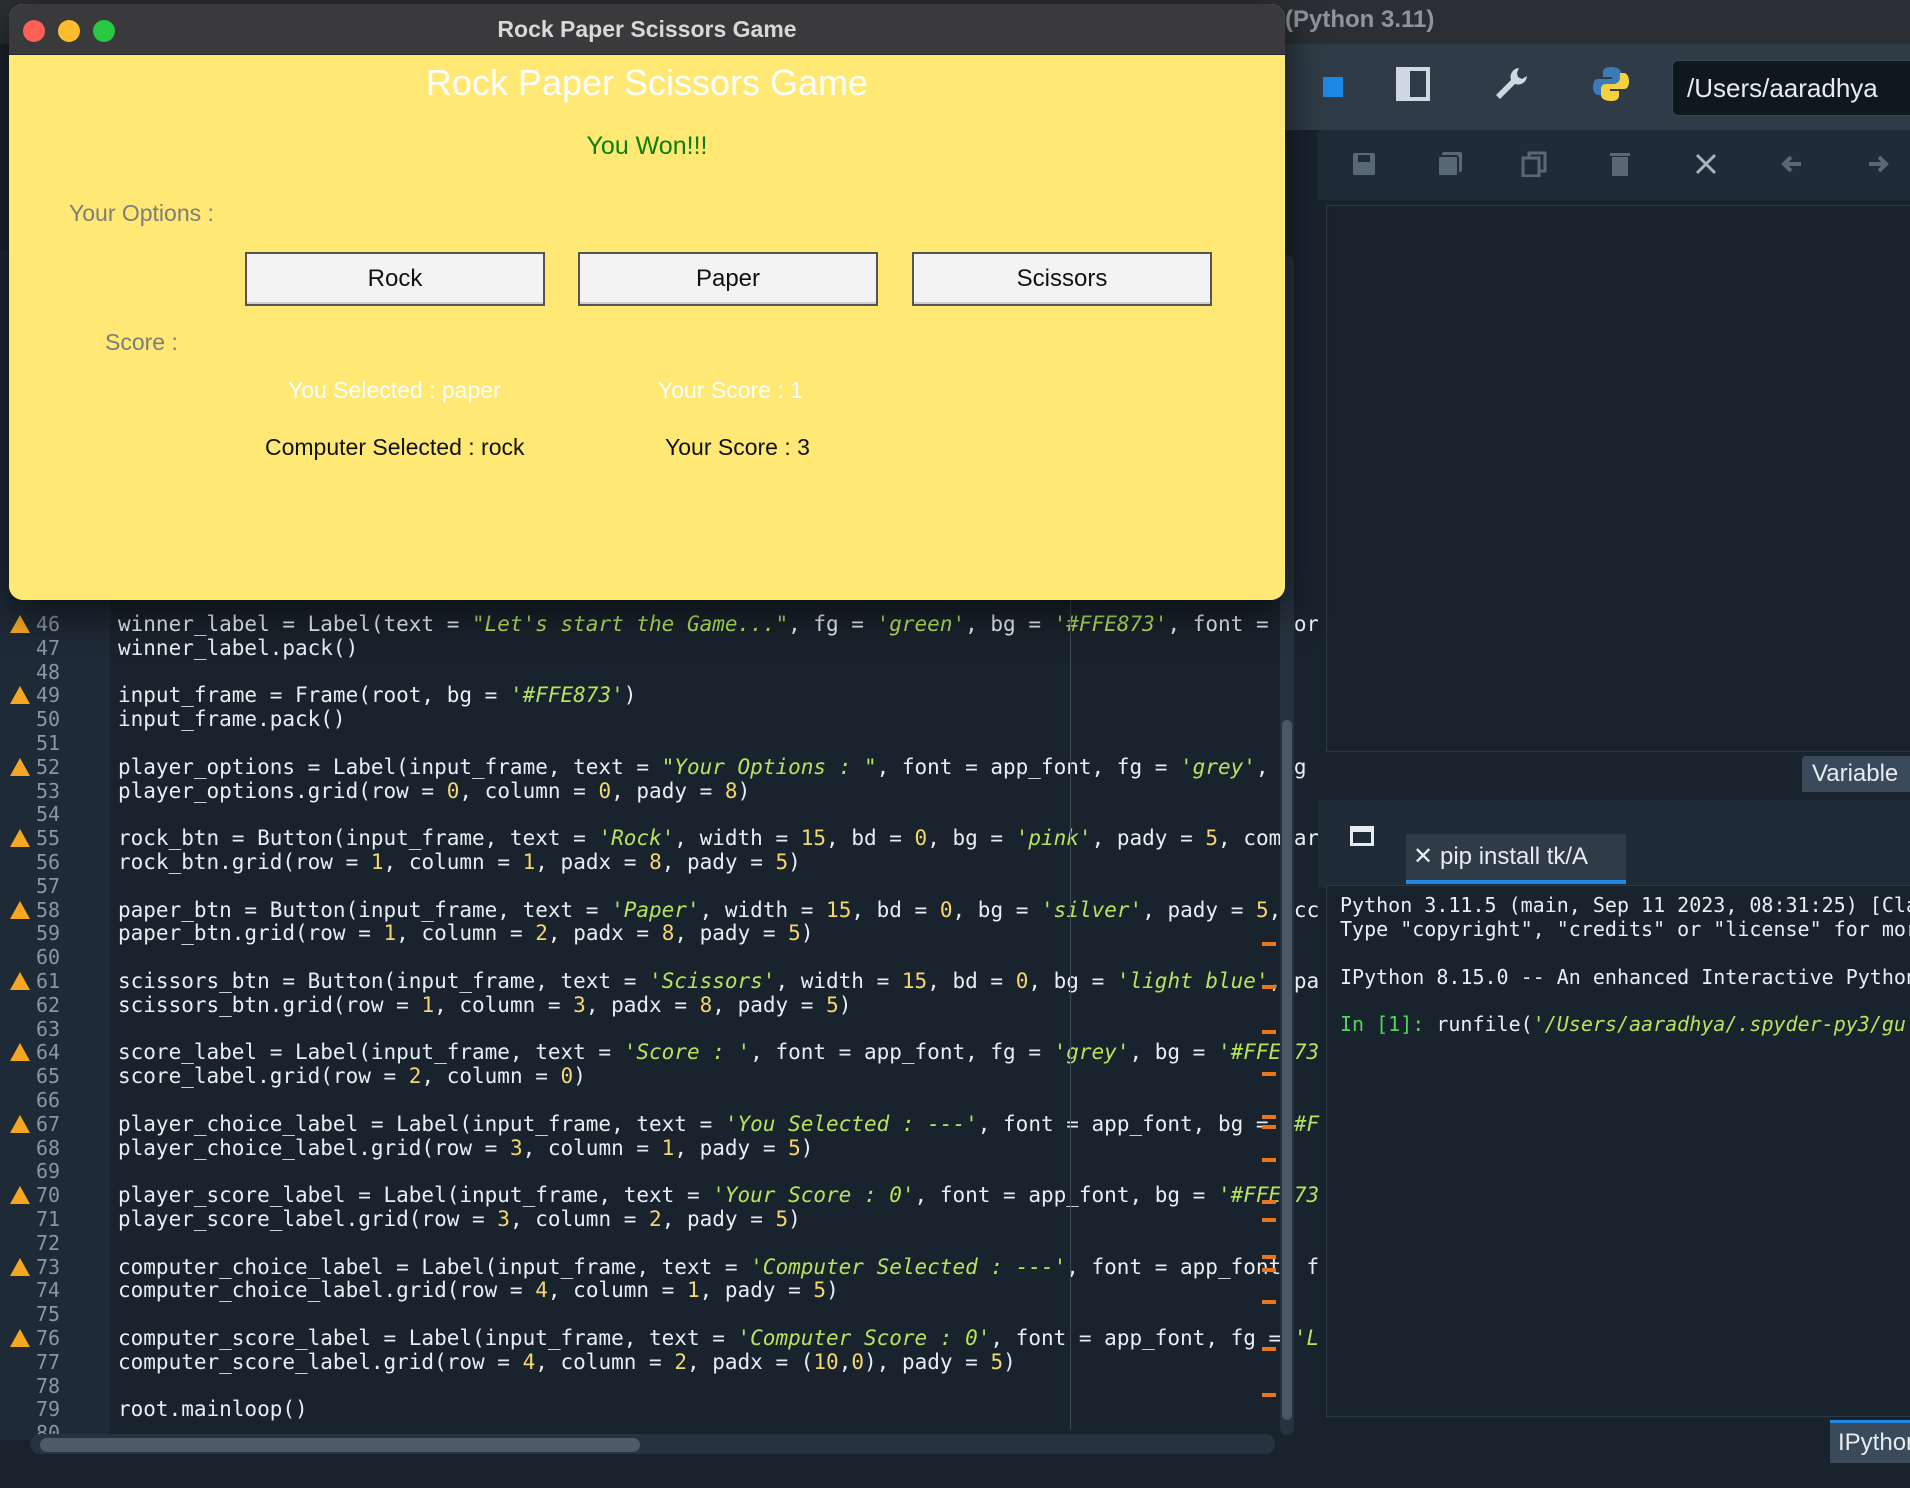  I want to click on line-number: 75, so click(48, 1314).